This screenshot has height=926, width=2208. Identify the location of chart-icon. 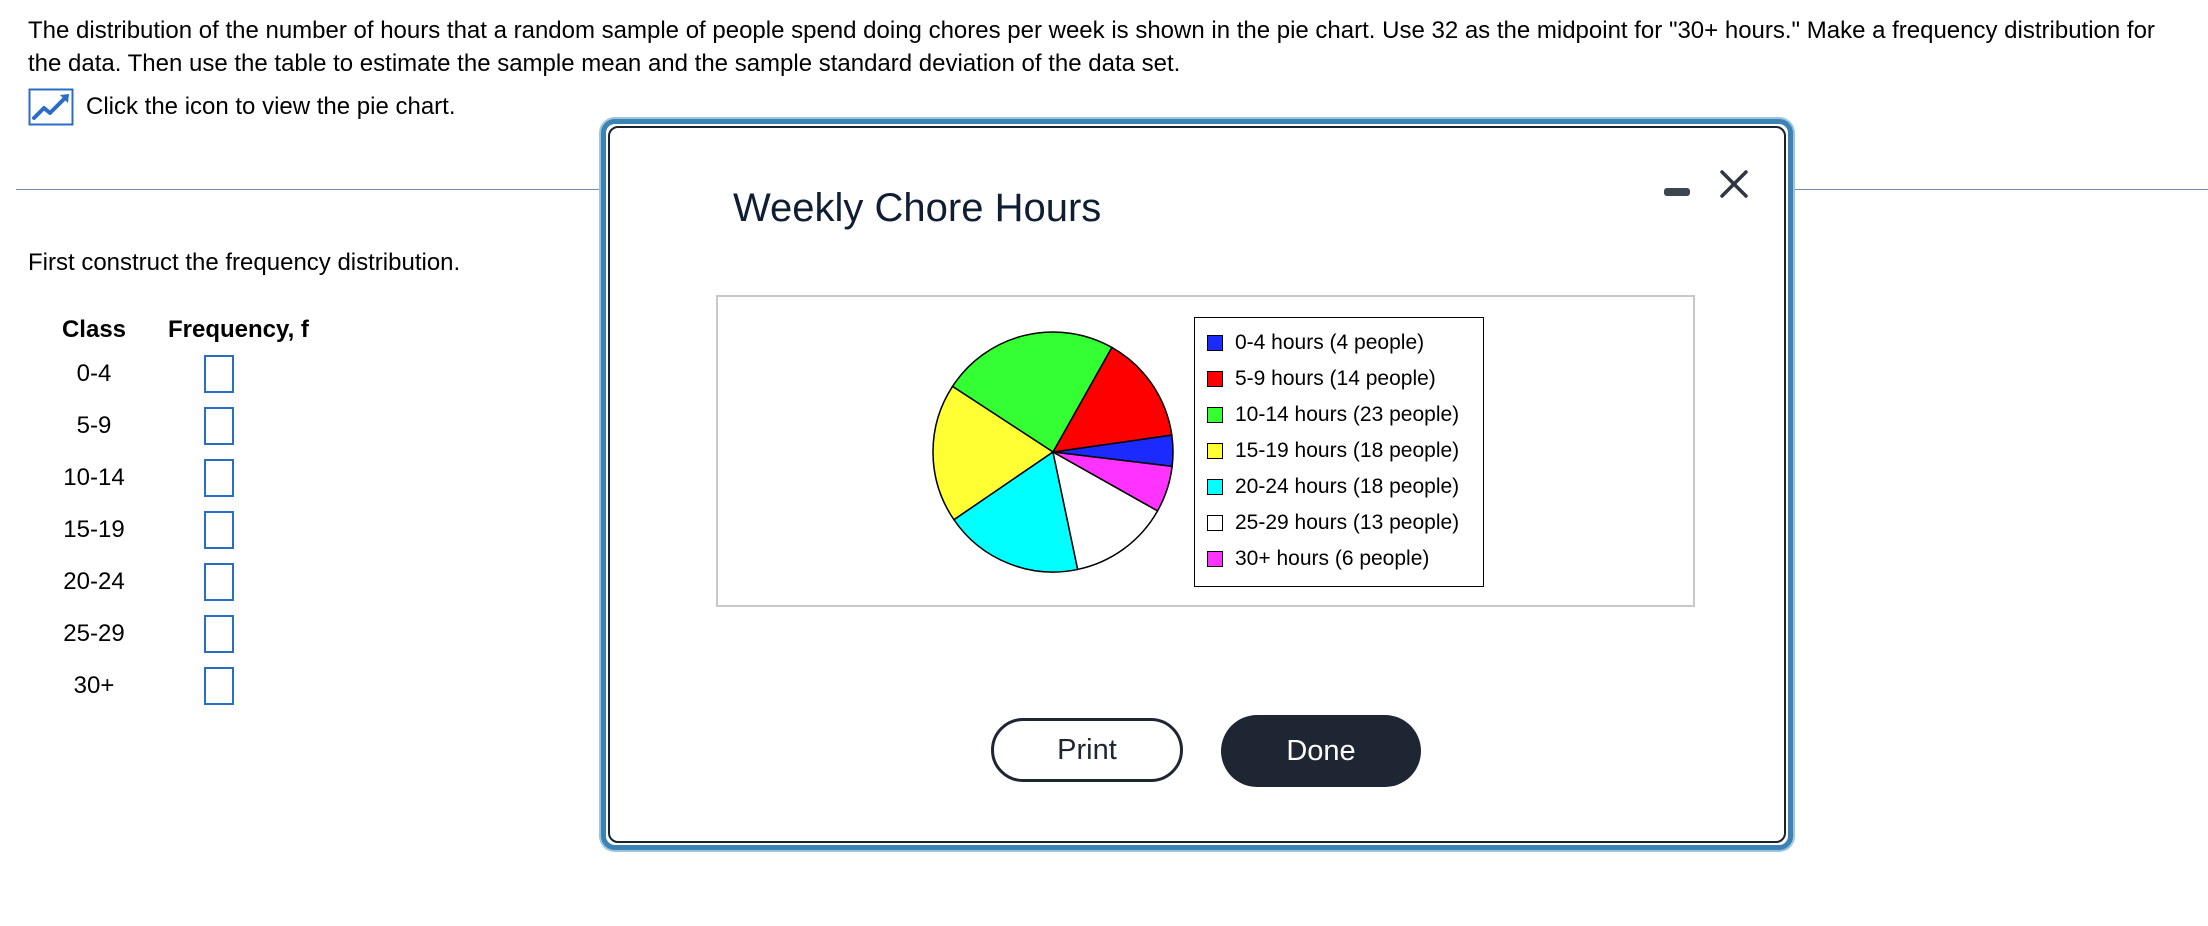
(51, 107).